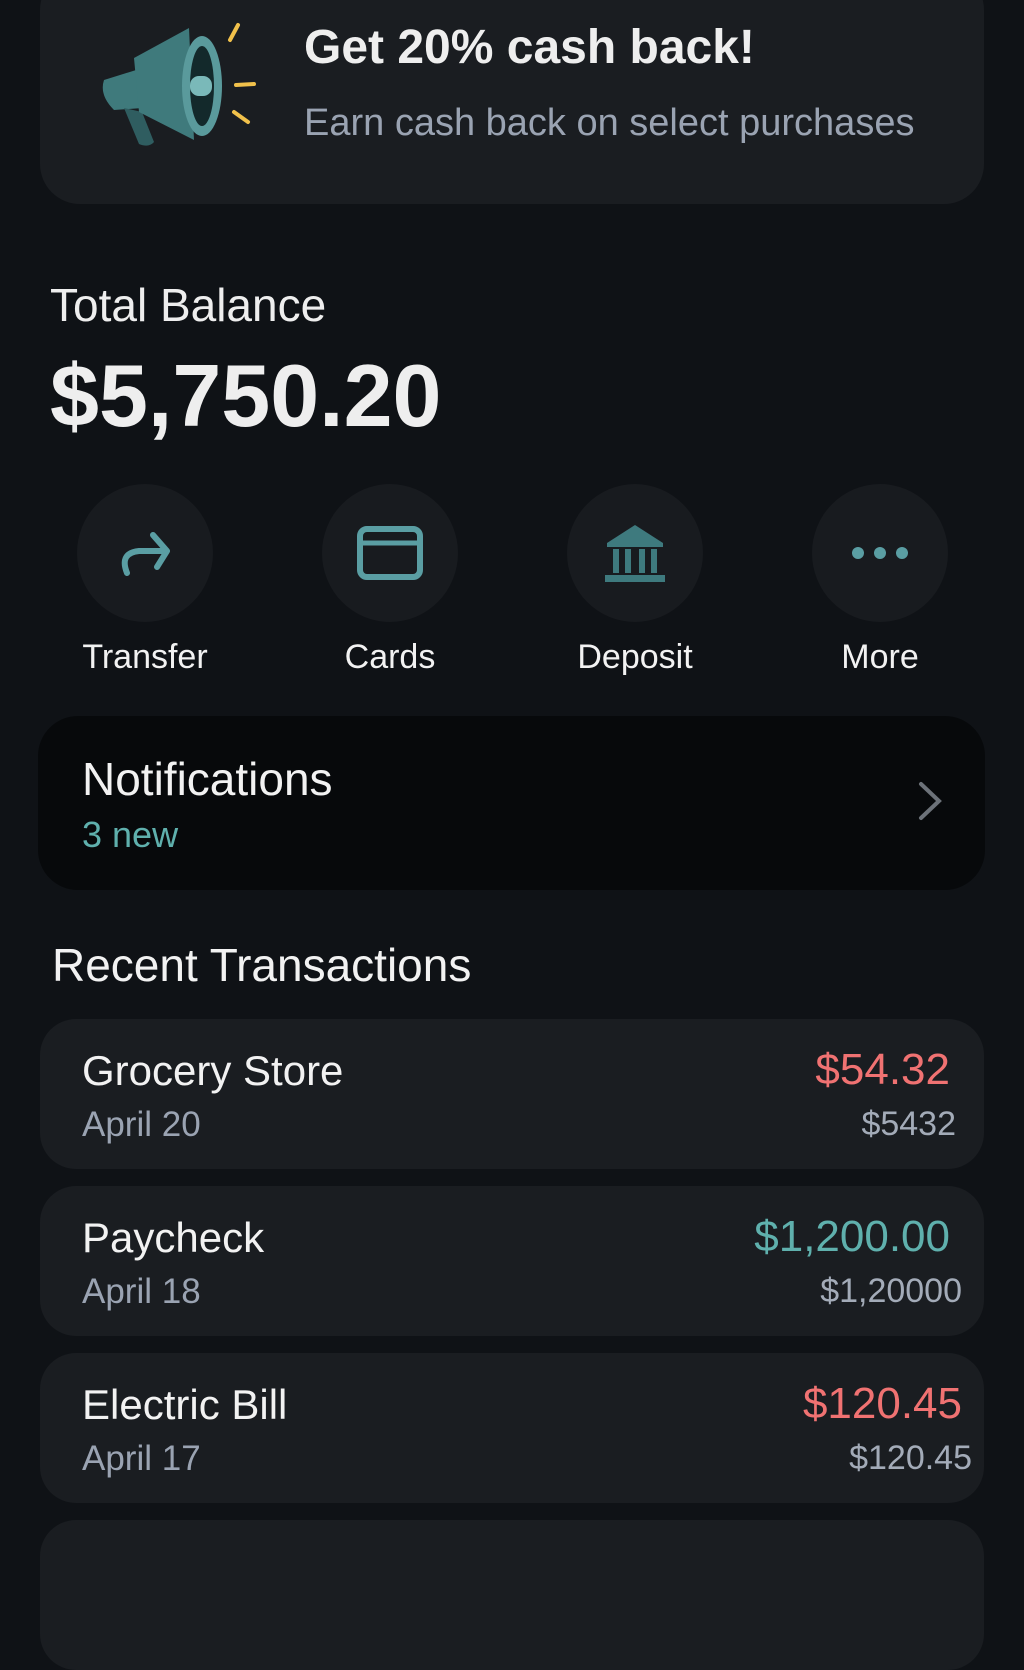 The width and height of the screenshot is (1024, 1670). Describe the element at coordinates (145, 657) in the screenshot. I see `transfer-label: Transfer` at that location.